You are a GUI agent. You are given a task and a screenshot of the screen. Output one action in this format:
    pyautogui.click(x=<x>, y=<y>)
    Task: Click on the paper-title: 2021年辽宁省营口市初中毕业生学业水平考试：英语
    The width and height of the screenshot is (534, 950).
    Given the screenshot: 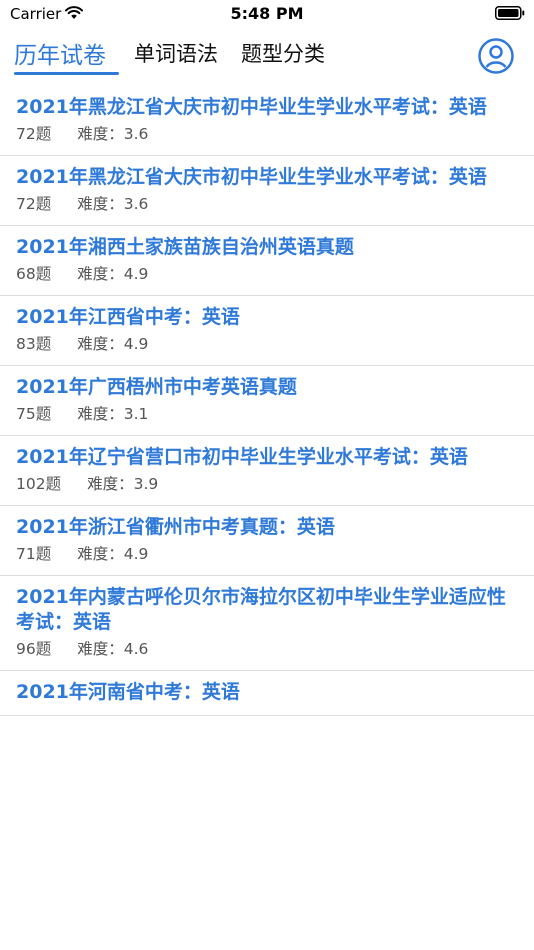 What is the action you would take?
    pyautogui.click(x=242, y=457)
    